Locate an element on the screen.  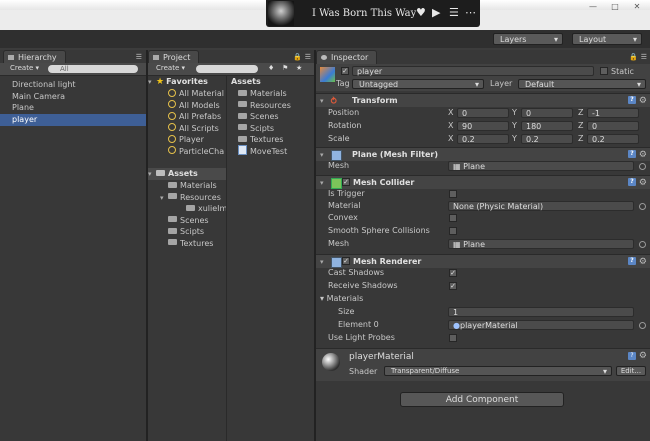
scale-y-field: 0.2 is located at coordinates (547, 139).